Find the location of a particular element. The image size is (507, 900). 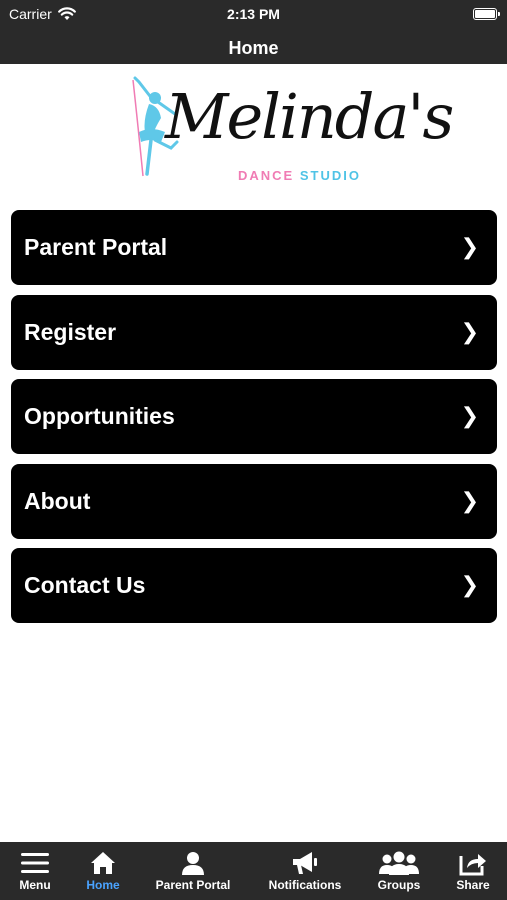

person-icon is located at coordinates (193, 863).